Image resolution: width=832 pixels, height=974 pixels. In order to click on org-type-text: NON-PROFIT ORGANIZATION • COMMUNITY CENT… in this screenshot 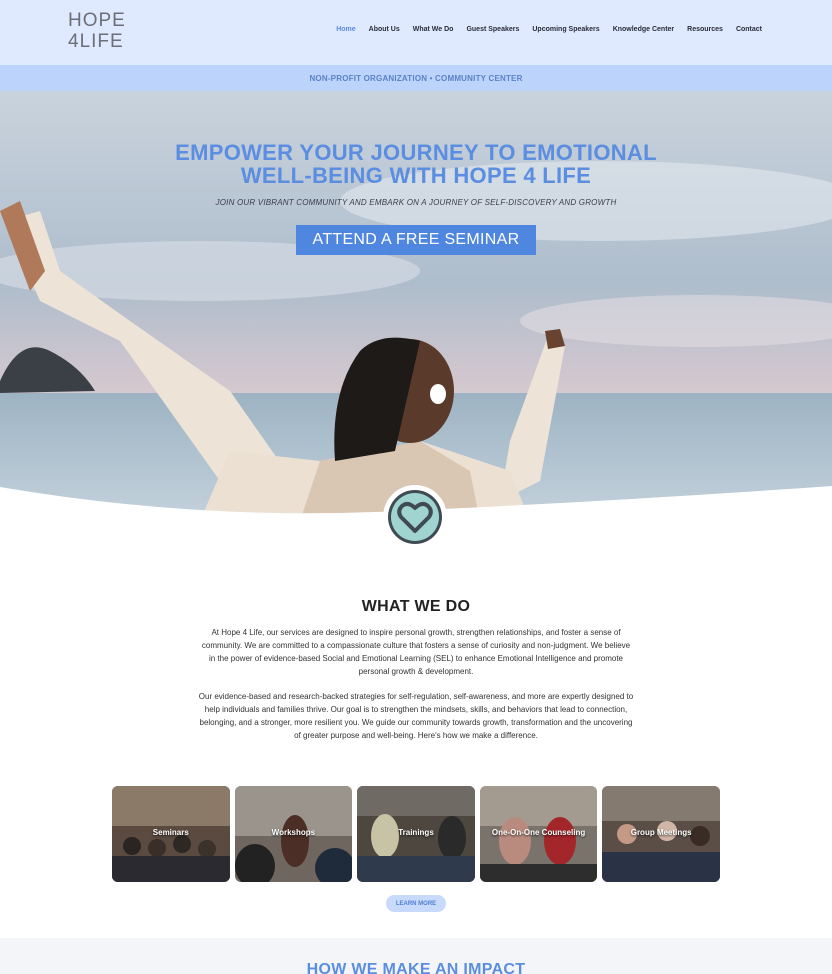, I will do `click(416, 78)`.